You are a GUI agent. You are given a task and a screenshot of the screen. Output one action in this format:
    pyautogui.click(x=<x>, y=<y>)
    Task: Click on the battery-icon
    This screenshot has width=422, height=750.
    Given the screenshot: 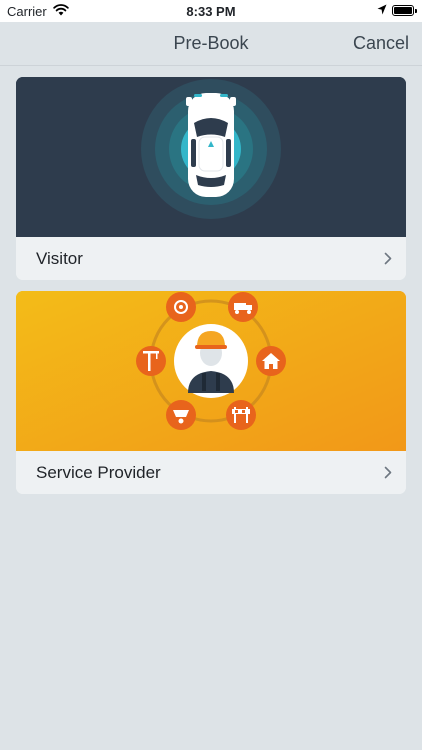 What is the action you would take?
    pyautogui.click(x=404, y=10)
    